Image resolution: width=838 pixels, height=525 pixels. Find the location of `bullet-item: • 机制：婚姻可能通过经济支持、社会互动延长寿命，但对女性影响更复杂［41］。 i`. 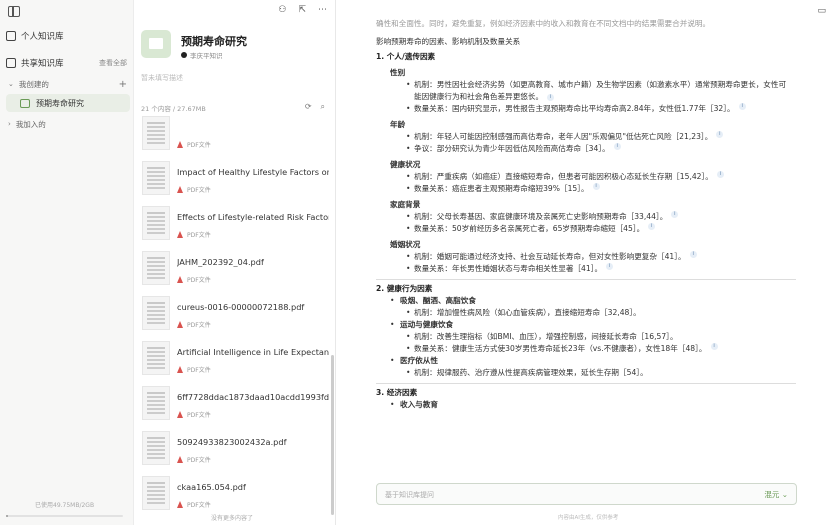

bullet-item: • 机制：婚姻可能通过经济支持、社会互动延长寿命，但对女性影响更复杂［41］。 i is located at coordinates (601, 257).